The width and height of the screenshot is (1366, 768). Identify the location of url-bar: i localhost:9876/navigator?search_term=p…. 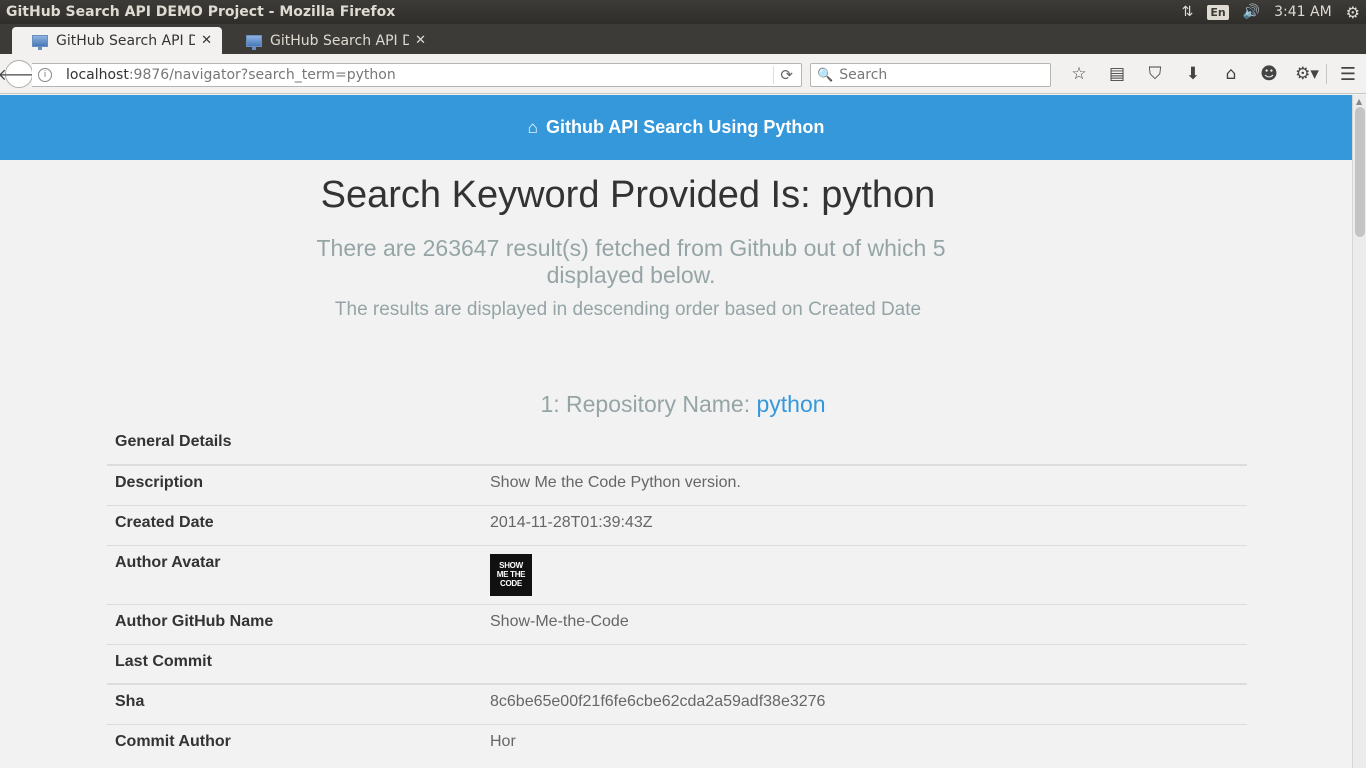
(417, 75).